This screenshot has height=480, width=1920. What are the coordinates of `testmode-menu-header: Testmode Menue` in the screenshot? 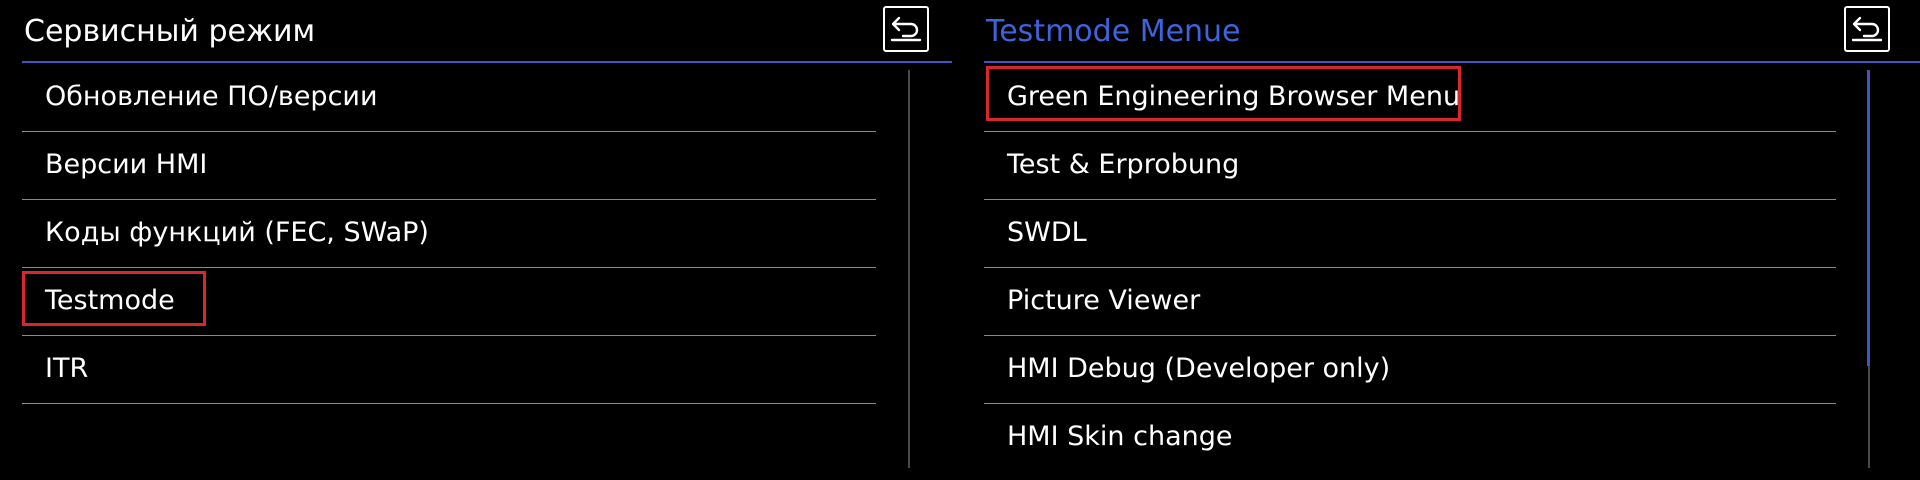 It's located at (1452, 31).